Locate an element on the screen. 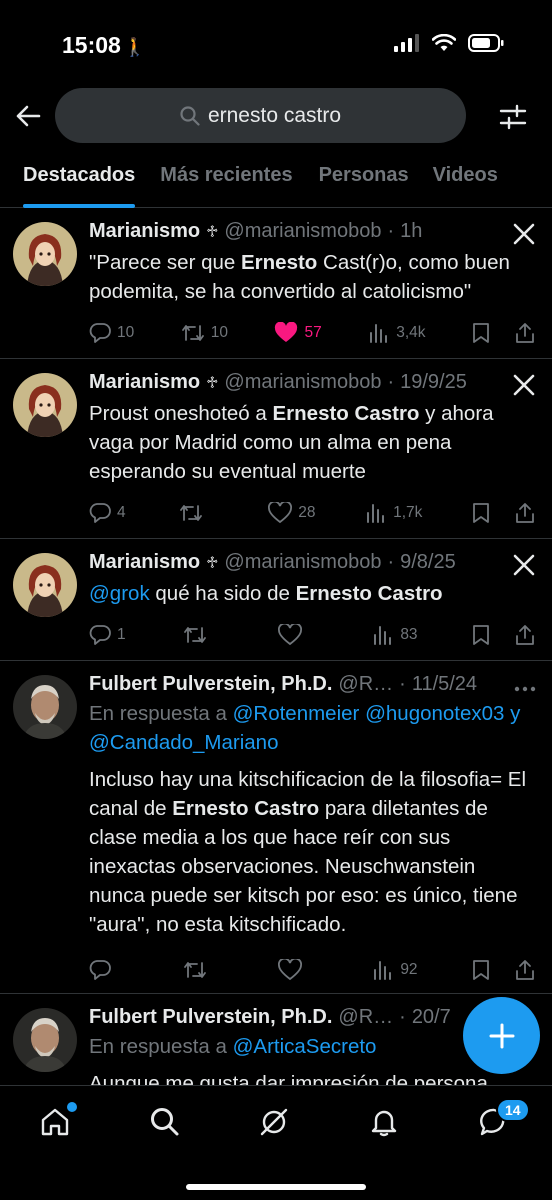 This screenshot has width=552, height=1200. tab-destacados: Destacados is located at coordinates (79, 184).